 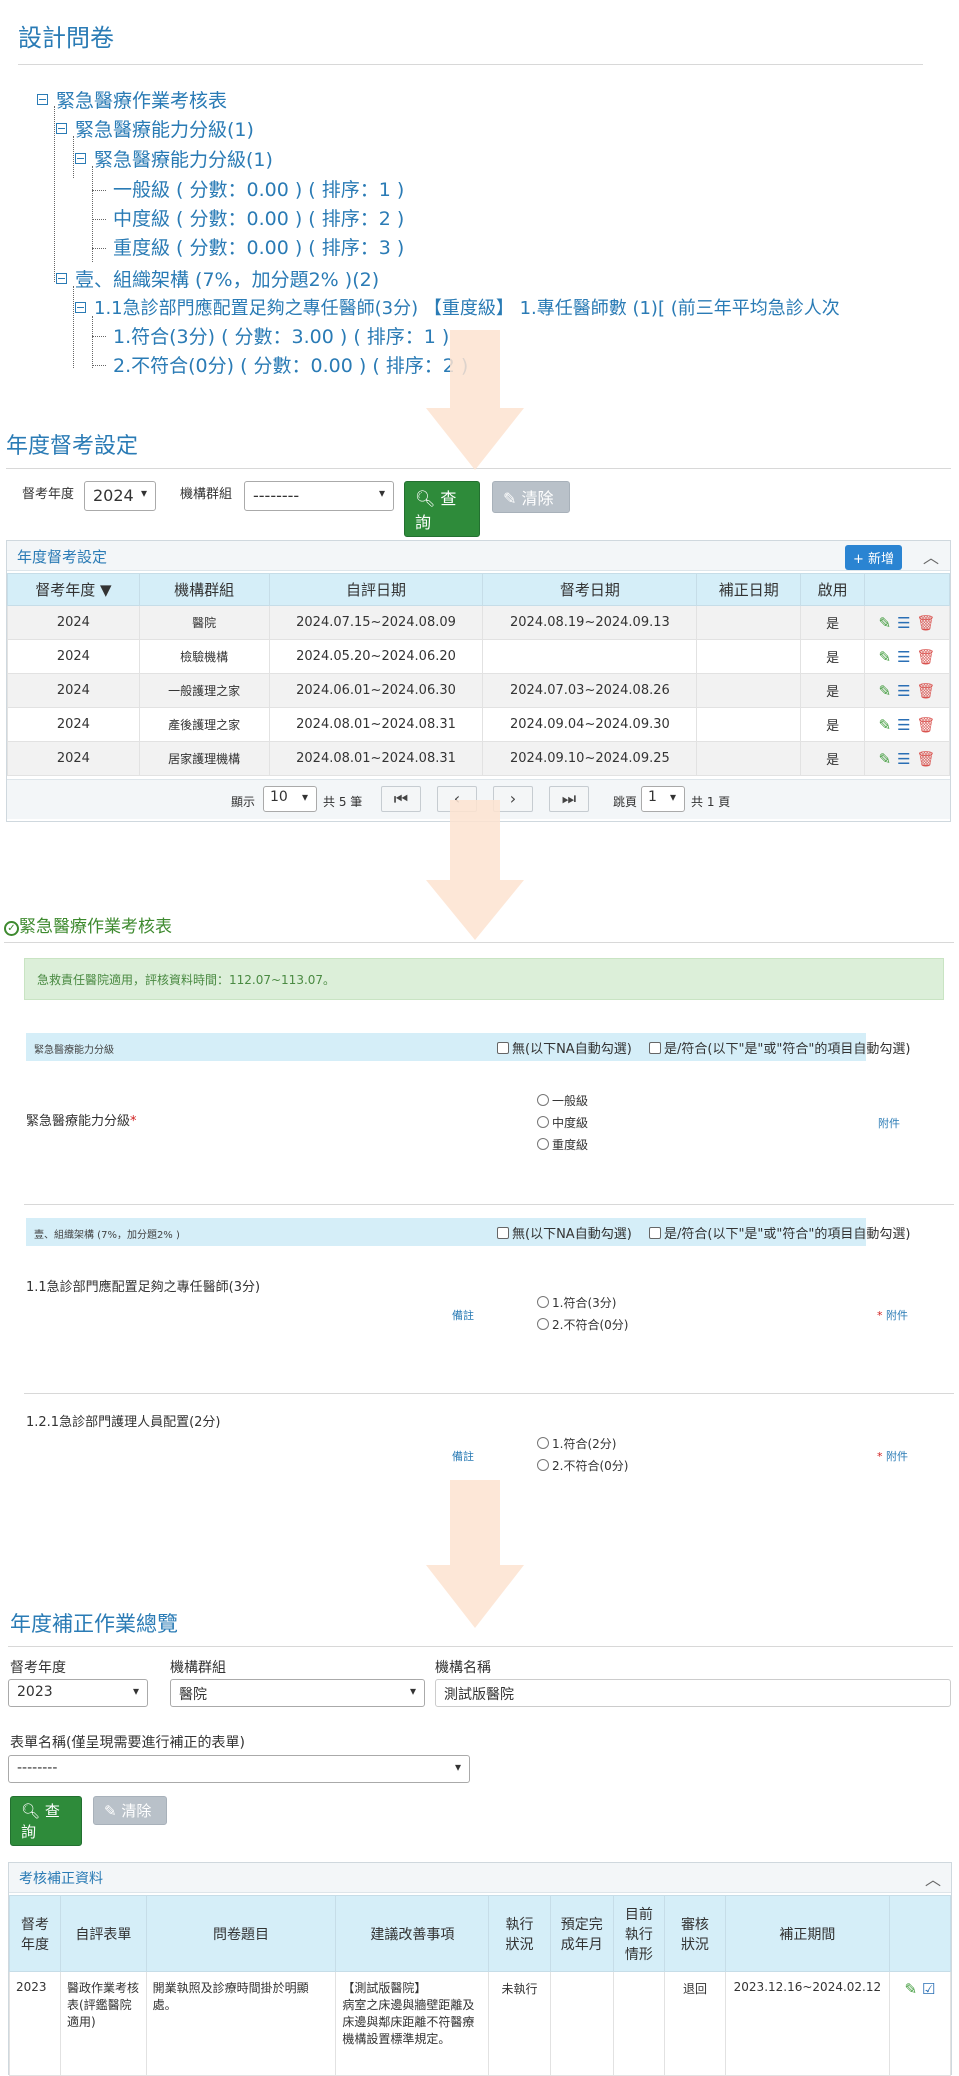 What do you see at coordinates (889, 1123) in the screenshot?
I see `attachment-link: 附件` at bounding box center [889, 1123].